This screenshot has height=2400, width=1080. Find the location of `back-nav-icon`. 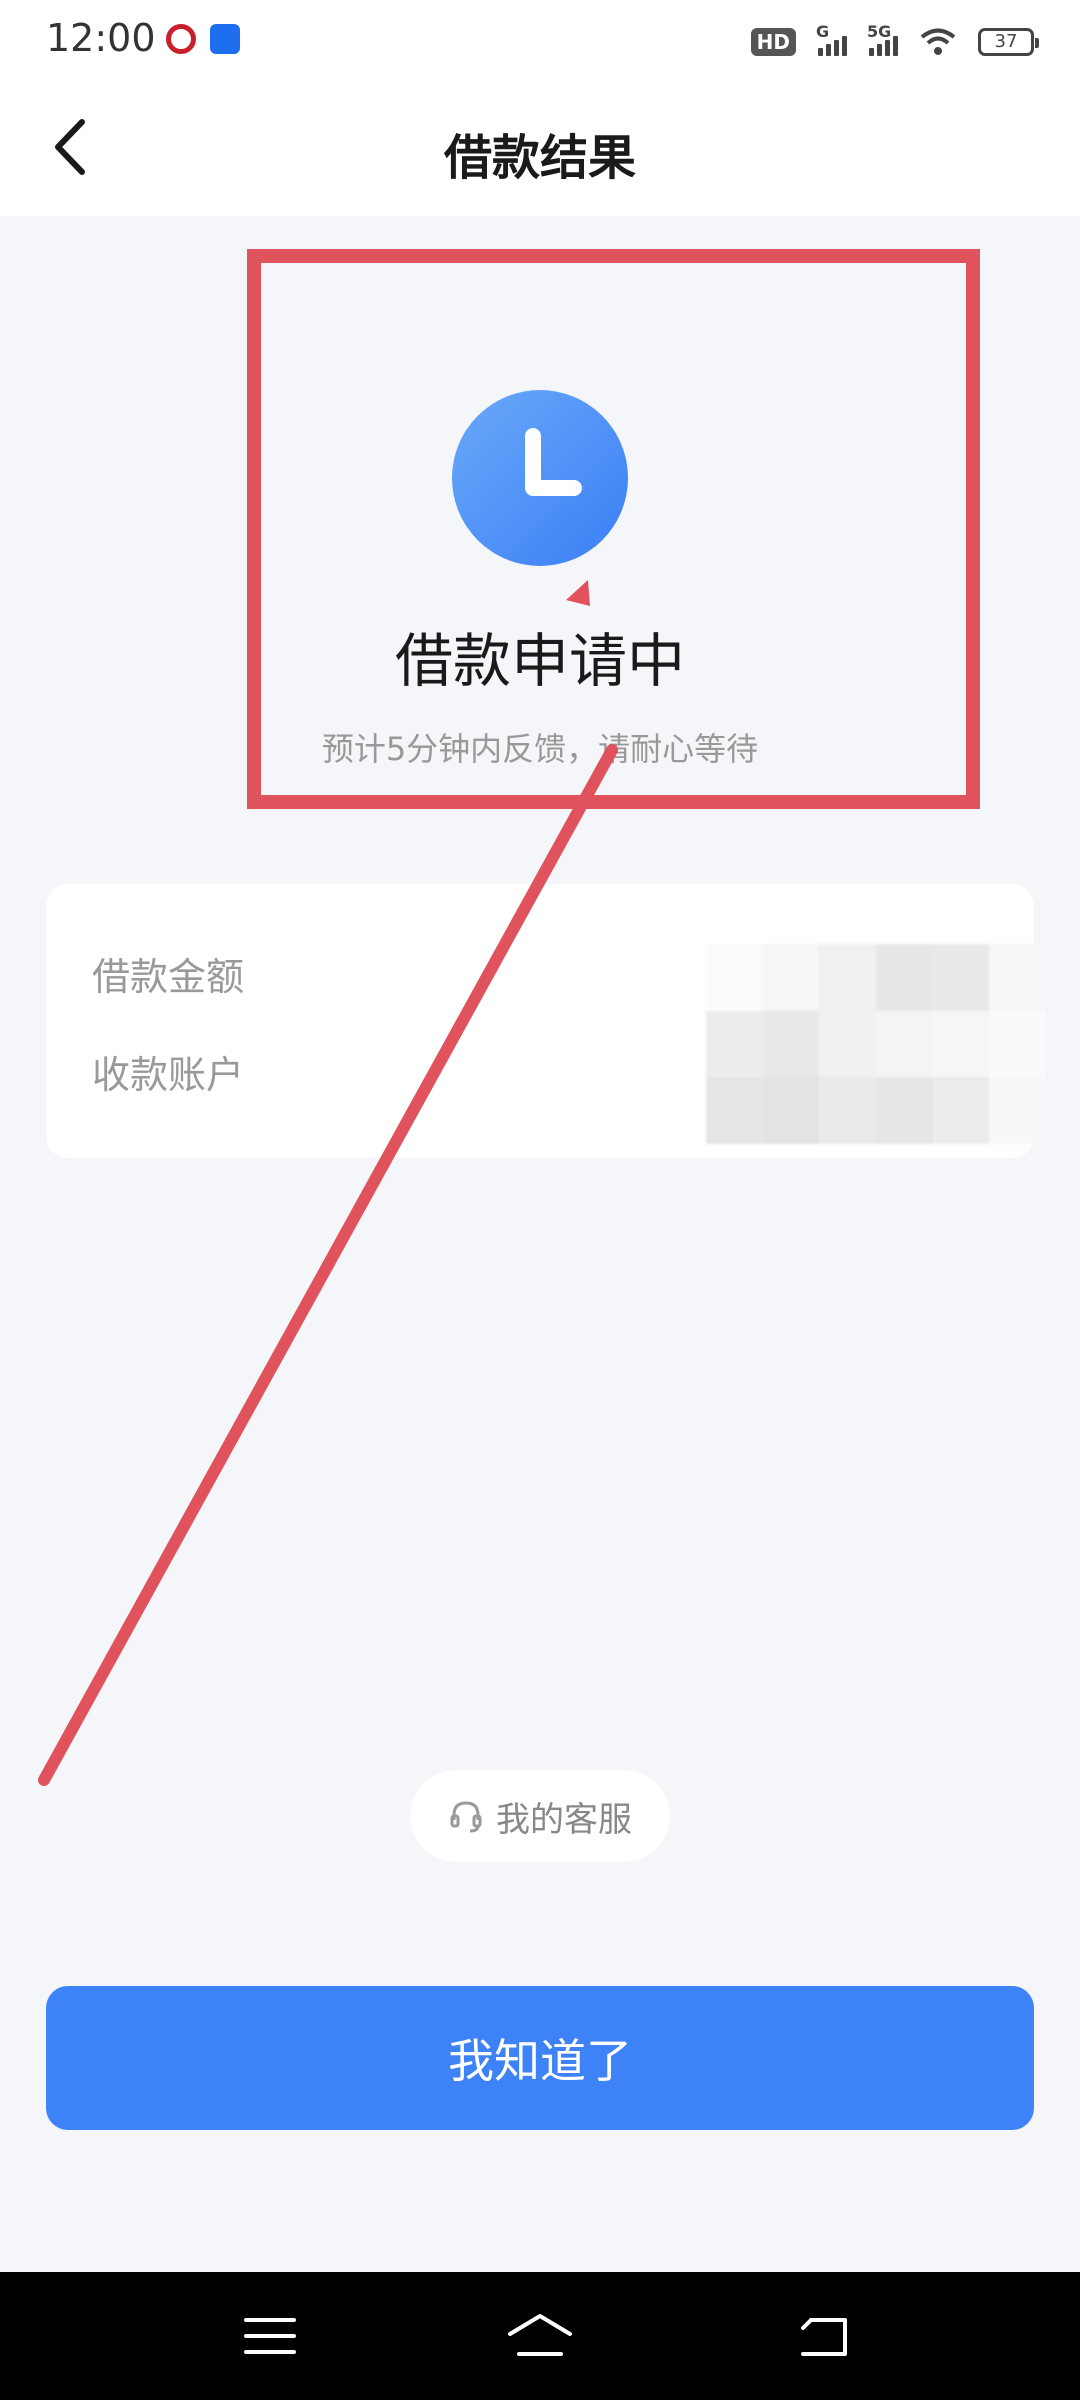

back-nav-icon is located at coordinates (825, 2336).